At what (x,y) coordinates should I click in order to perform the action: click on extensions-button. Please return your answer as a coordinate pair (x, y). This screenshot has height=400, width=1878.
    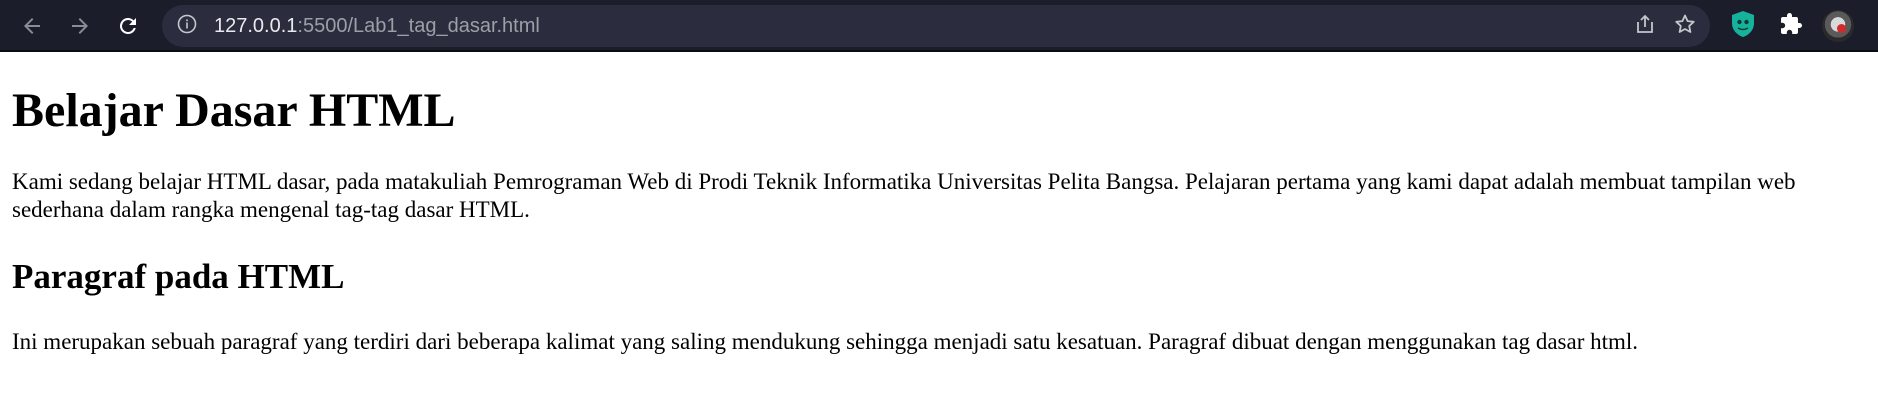
    Looking at the image, I should click on (1791, 26).